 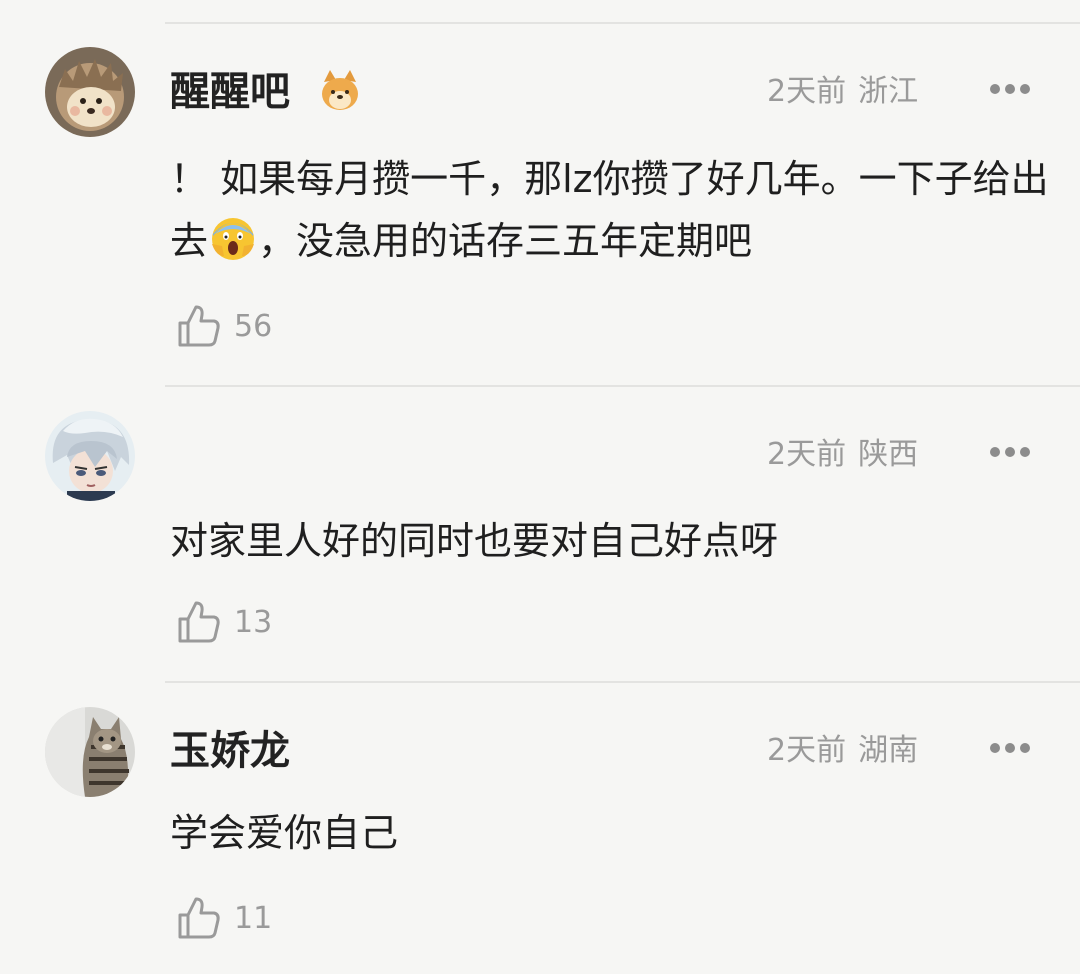 What do you see at coordinates (474, 541) in the screenshot?
I see `comment-text: 对家里人好的同时也要对自己好点呀` at bounding box center [474, 541].